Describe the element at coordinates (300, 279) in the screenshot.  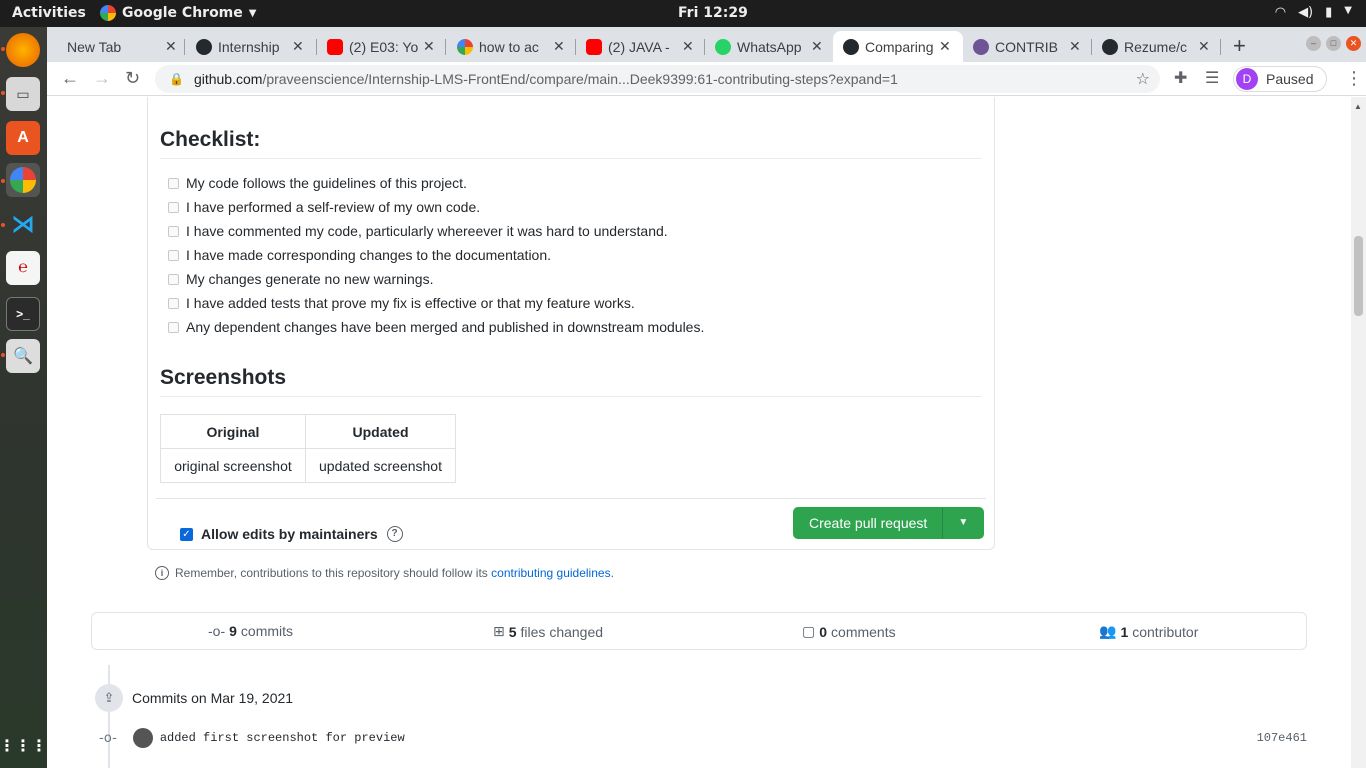
I see `checklist-item: My changes generate no new warnings.` at that location.